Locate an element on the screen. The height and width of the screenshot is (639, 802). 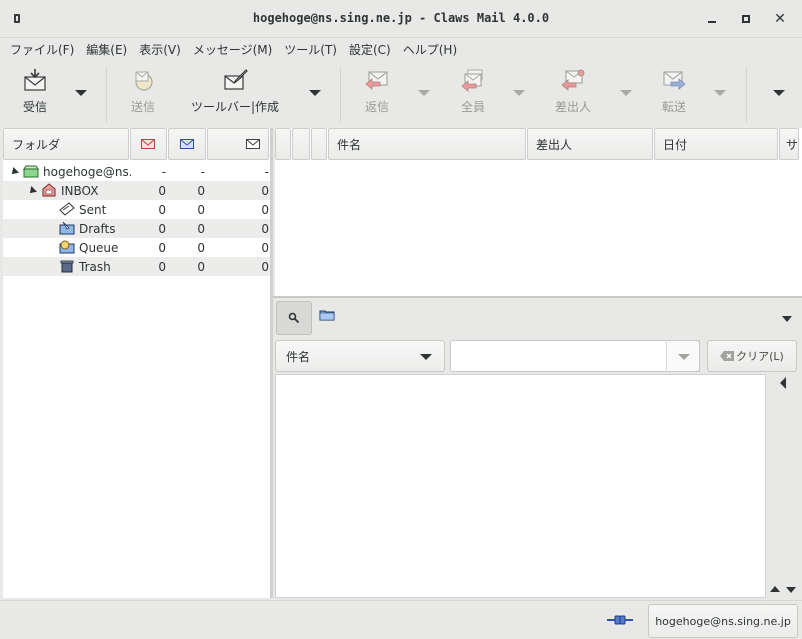
receive-button: 受信 is located at coordinates (35, 94).